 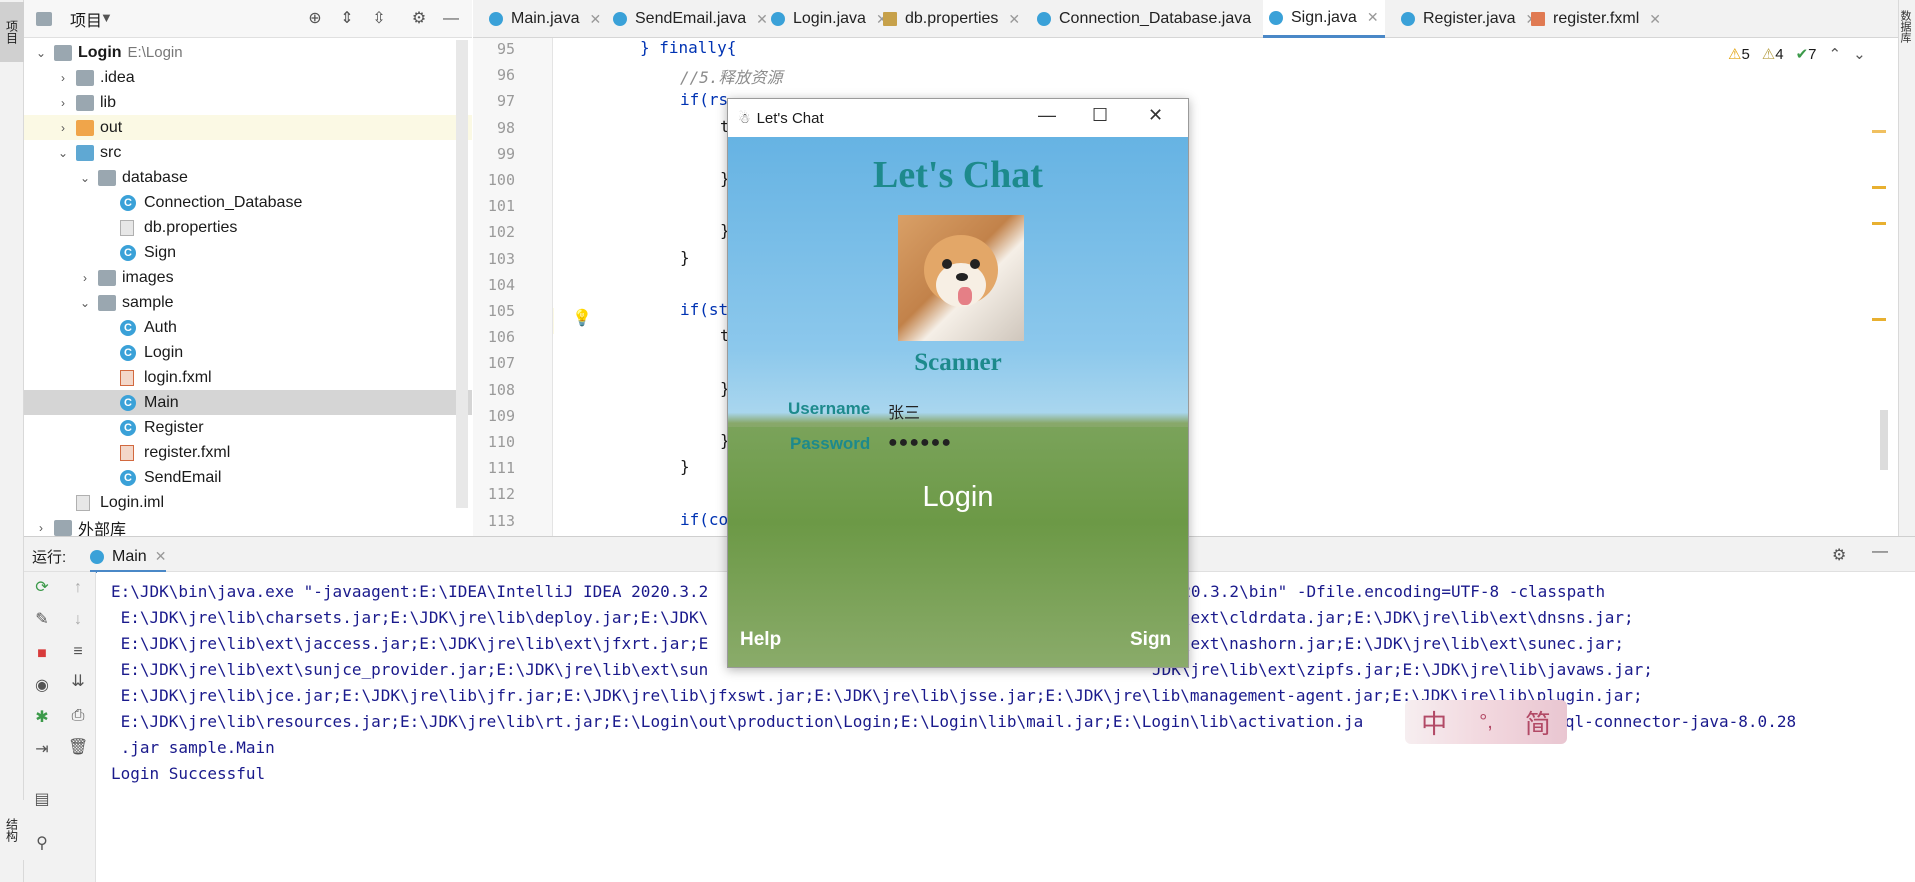 What do you see at coordinates (248, 327) in the screenshot?
I see `tree-item: C Auth` at bounding box center [248, 327].